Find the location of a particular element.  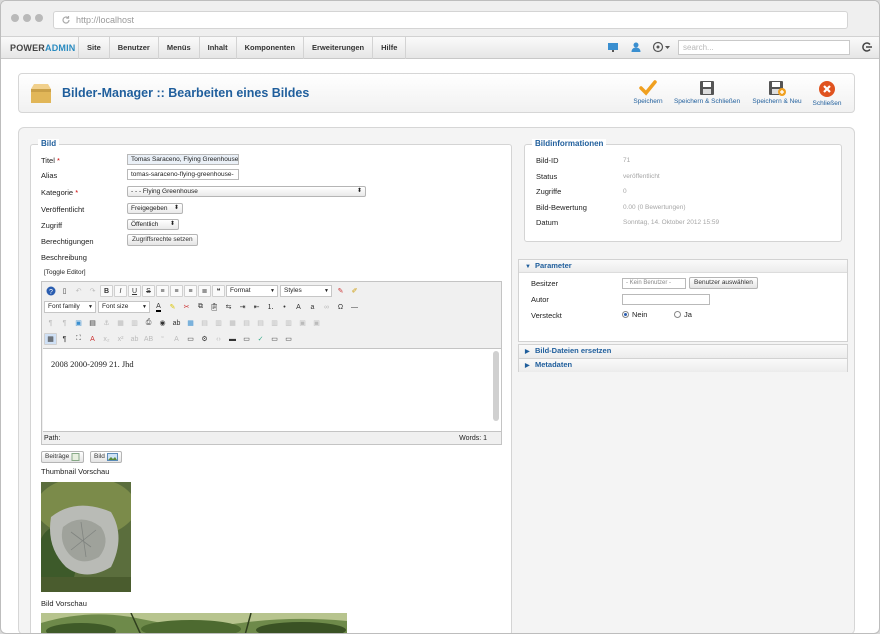

col-after-icon: ▥ is located at coordinates (288, 323).